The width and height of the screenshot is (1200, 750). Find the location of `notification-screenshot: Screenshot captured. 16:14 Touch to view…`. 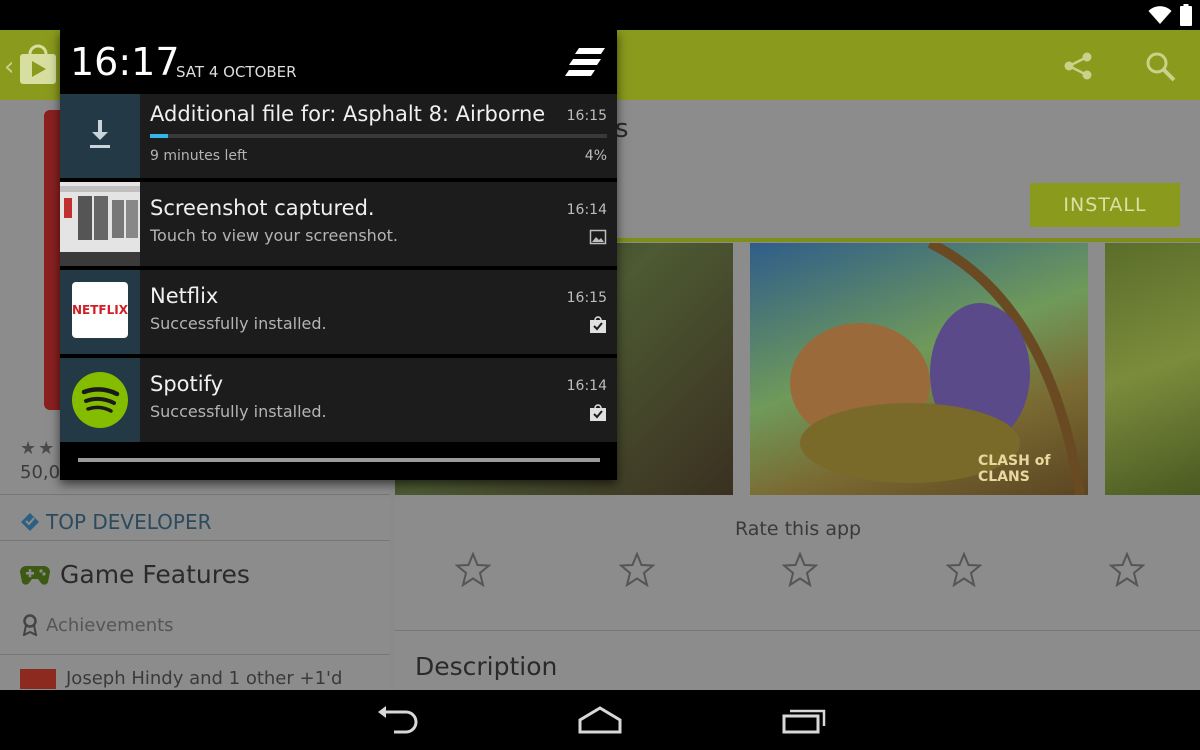

notification-screenshot: Screenshot captured. 16:14 Touch to view… is located at coordinates (338, 224).